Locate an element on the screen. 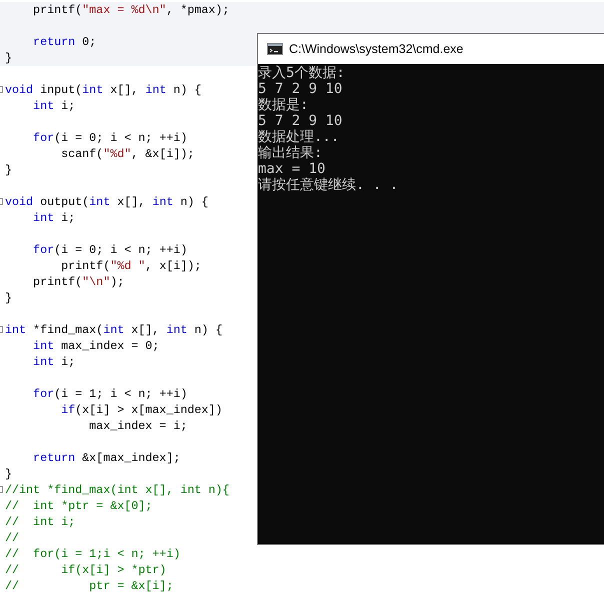 This screenshot has height=599, width=604. console-output-line: 数据是: is located at coordinates (283, 105).